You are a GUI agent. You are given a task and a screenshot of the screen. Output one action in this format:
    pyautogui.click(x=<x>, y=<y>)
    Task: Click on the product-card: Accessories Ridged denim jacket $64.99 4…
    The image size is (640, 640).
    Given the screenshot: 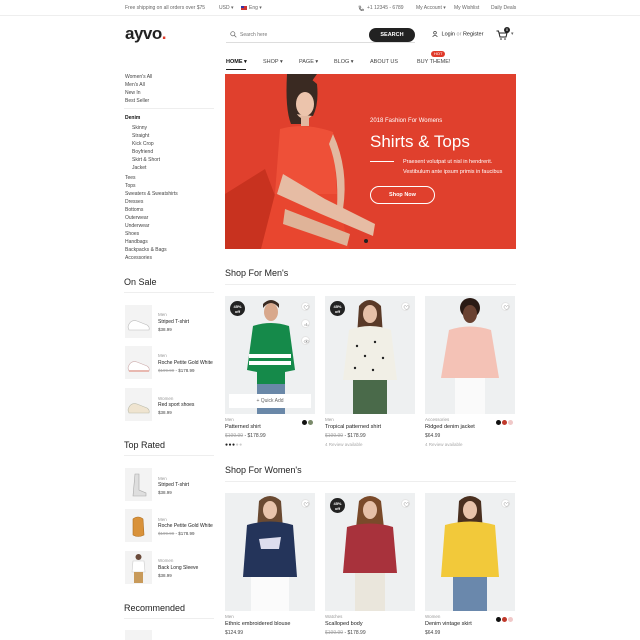 What is the action you would take?
    pyautogui.click(x=470, y=371)
    